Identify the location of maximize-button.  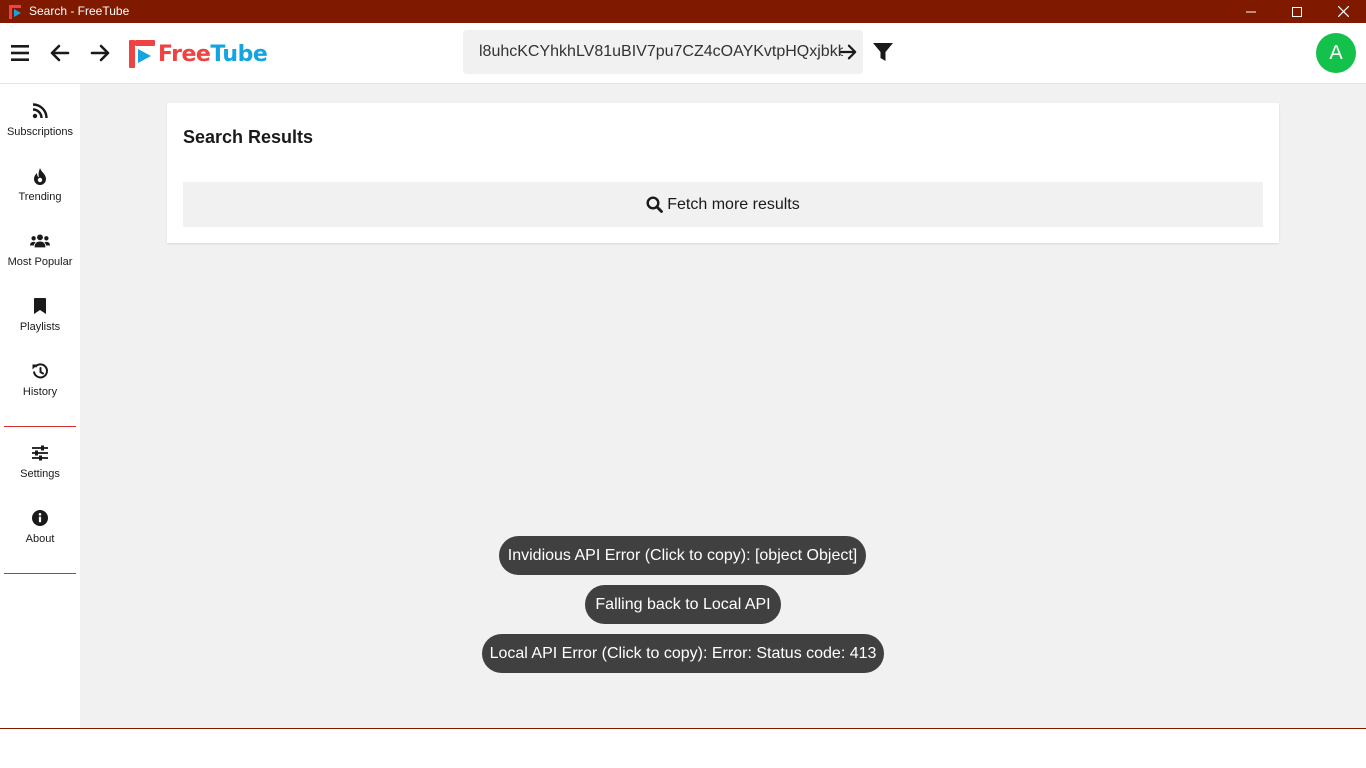
(1297, 11).